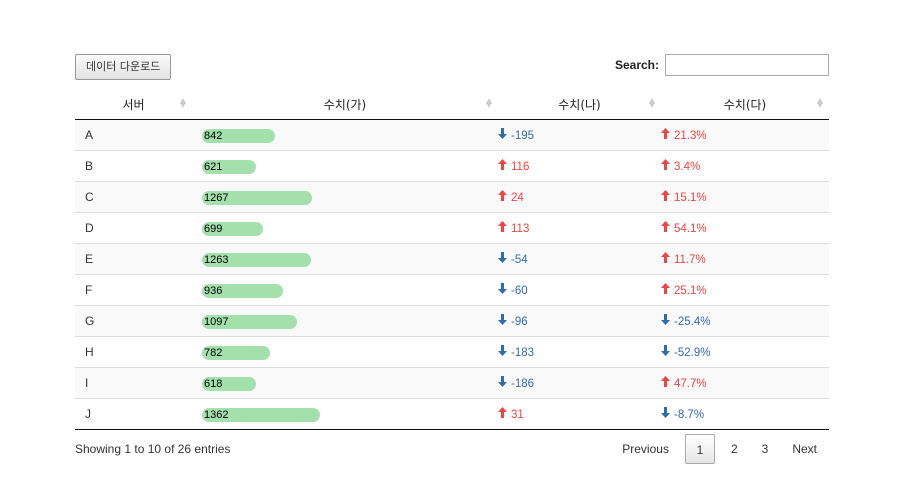  Describe the element at coordinates (645, 449) in the screenshot. I see `previous-page-button: Previous` at that location.